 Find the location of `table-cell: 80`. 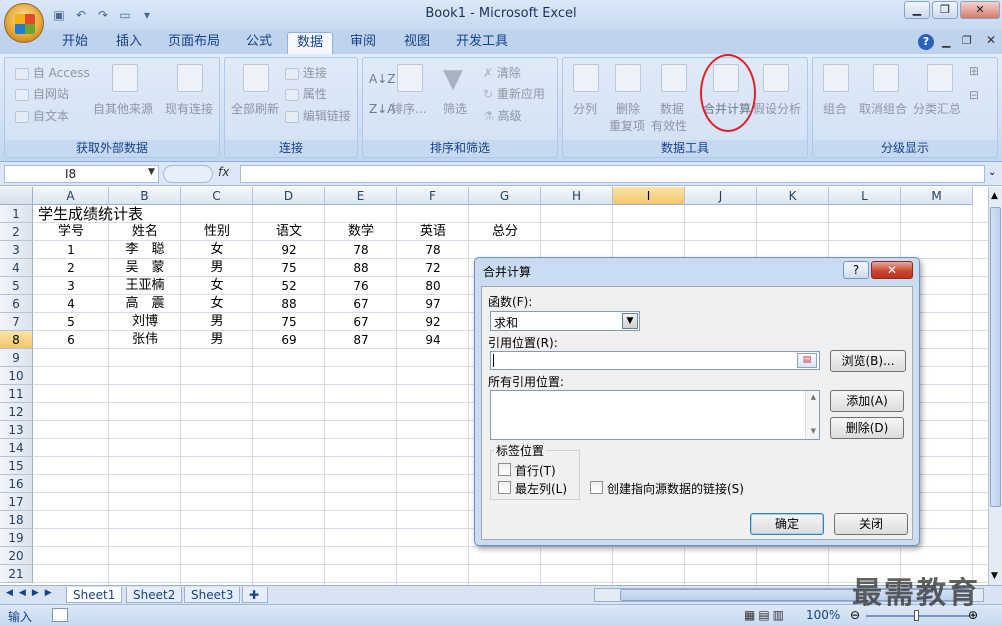

table-cell: 80 is located at coordinates (433, 286).